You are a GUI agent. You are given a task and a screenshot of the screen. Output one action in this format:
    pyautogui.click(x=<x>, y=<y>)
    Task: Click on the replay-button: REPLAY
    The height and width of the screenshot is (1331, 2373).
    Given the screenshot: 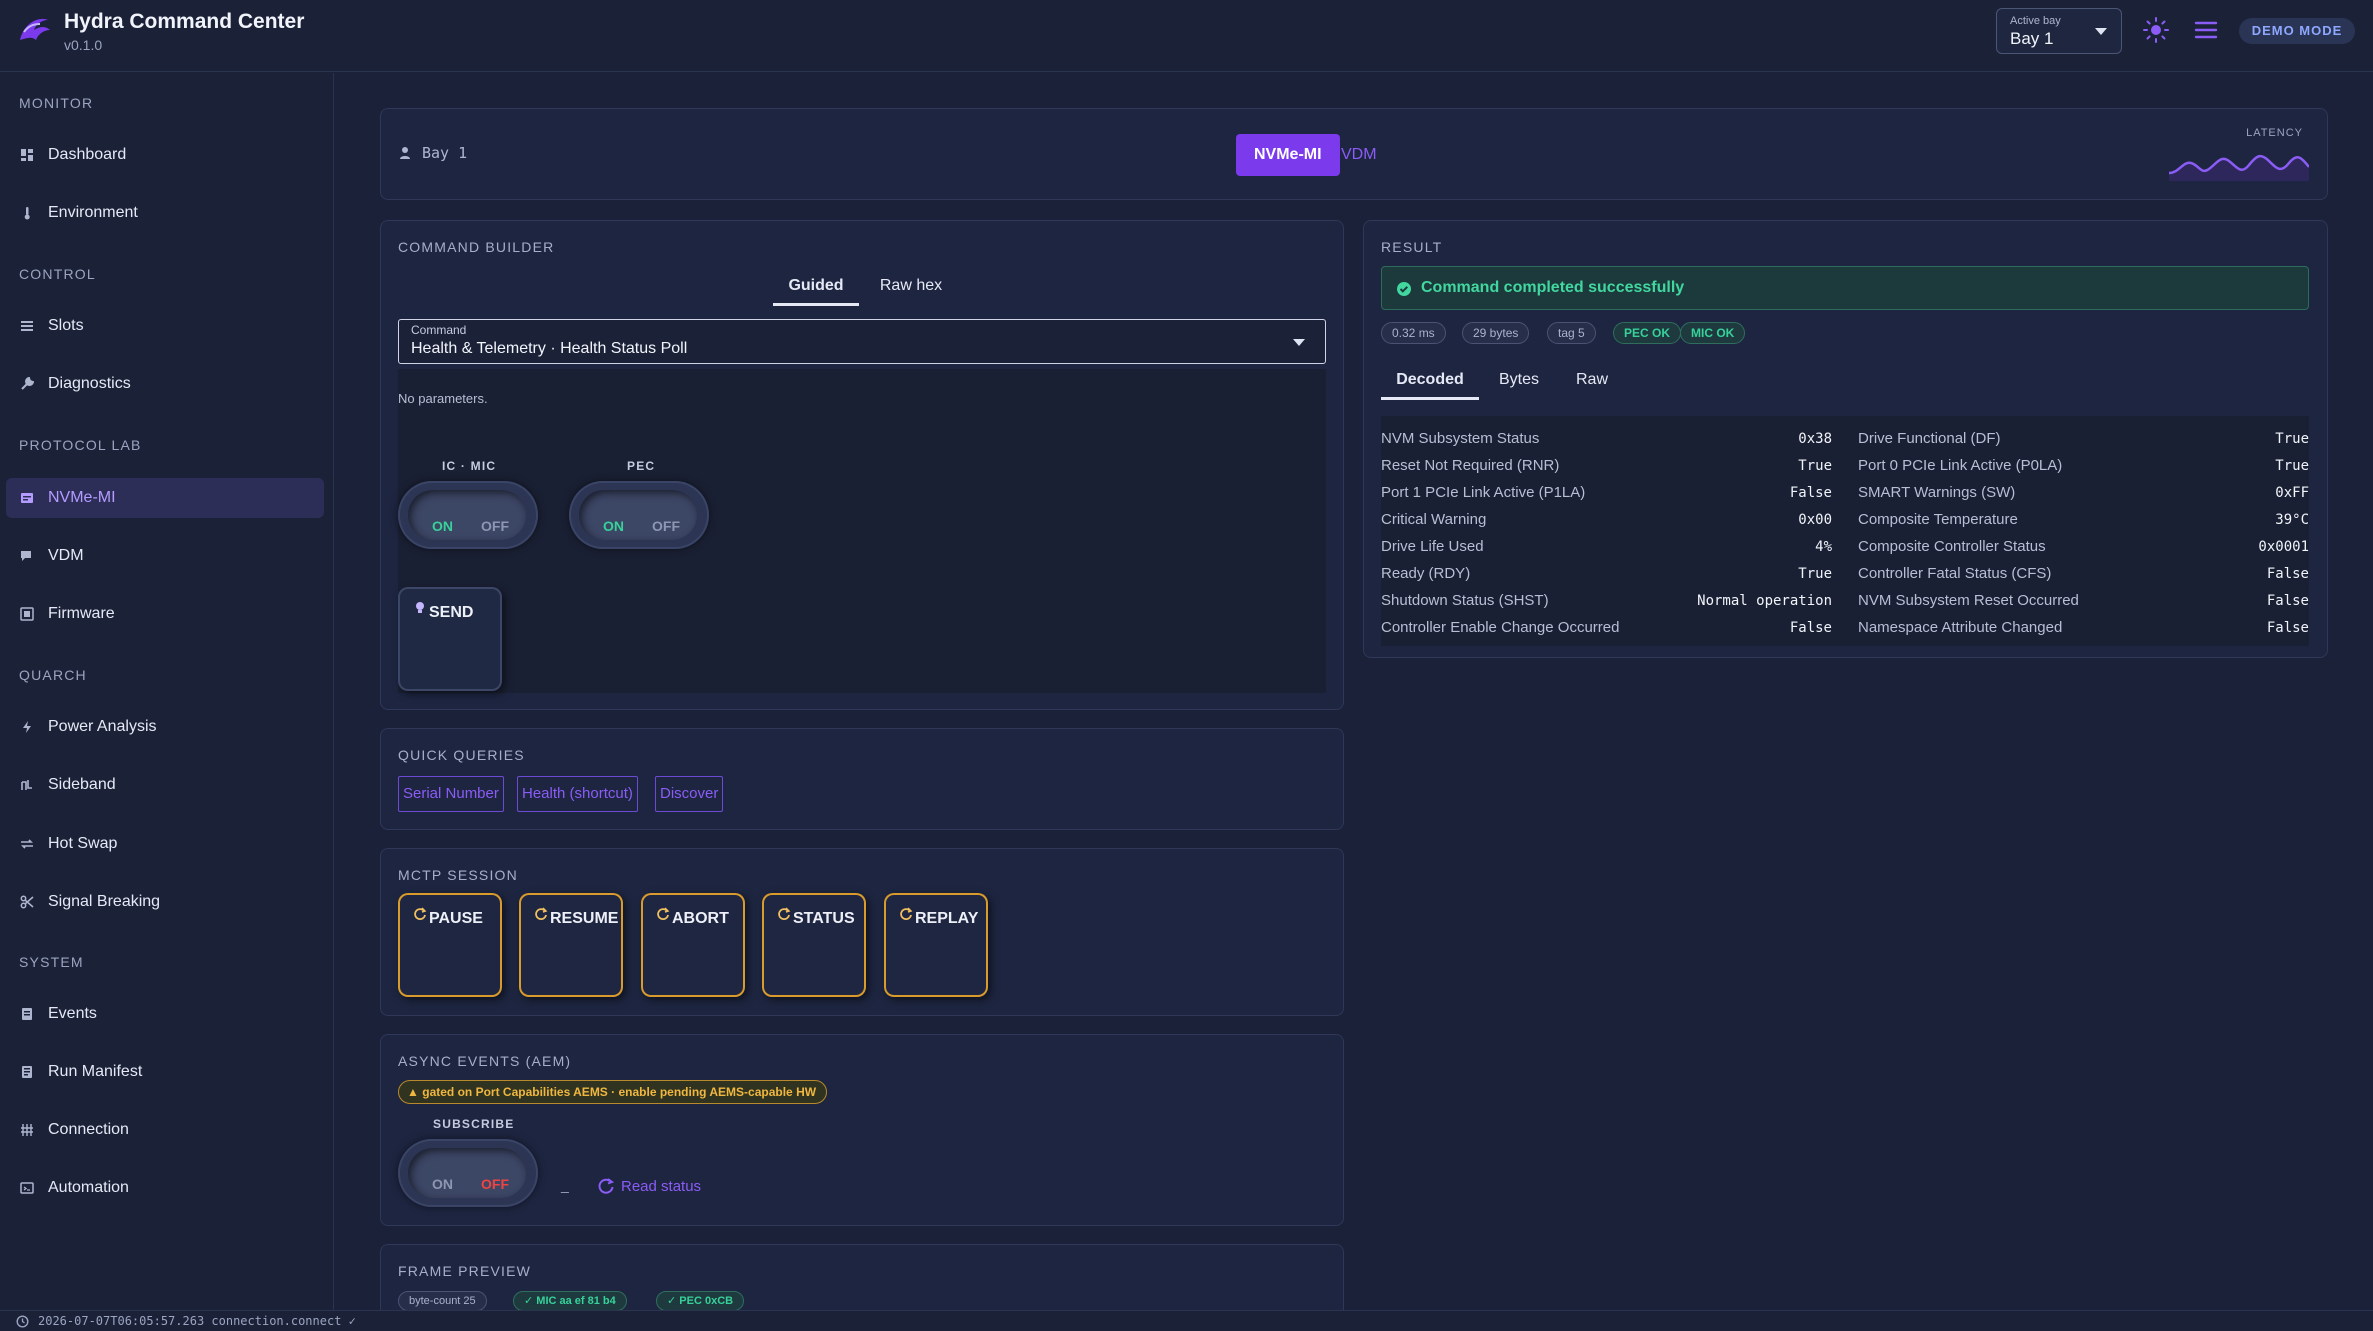 What is the action you would take?
    pyautogui.click(x=936, y=945)
    